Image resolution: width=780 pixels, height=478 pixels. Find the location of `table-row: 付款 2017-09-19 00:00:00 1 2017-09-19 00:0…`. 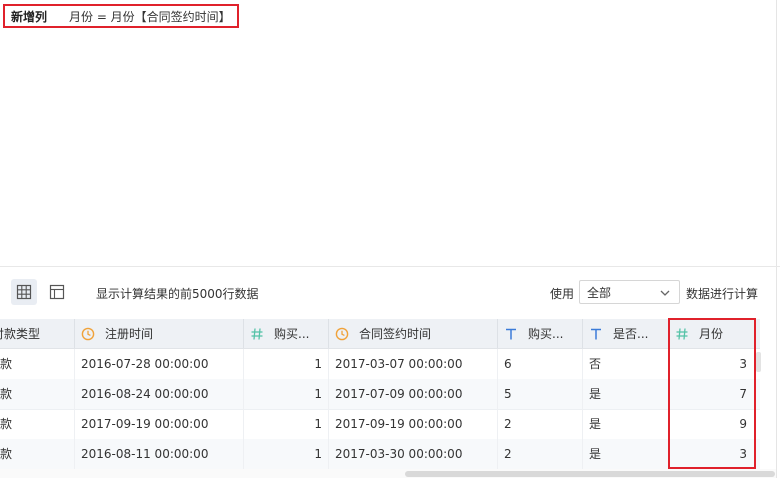

table-row: 付款 2017-09-19 00:00:00 1 2017-09-19 00:0… is located at coordinates (380, 424).